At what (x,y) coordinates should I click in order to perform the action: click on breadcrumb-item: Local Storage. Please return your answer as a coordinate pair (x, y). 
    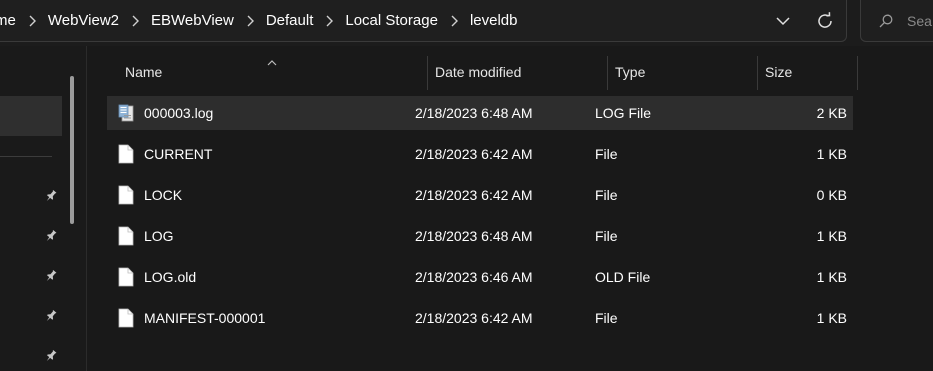
    Looking at the image, I should click on (391, 20).